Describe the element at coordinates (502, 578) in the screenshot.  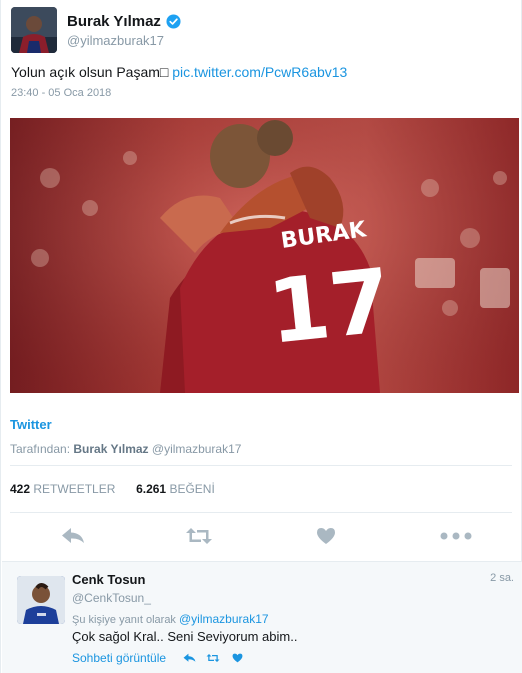
I see `reply-timestamp: 2 sa.` at that location.